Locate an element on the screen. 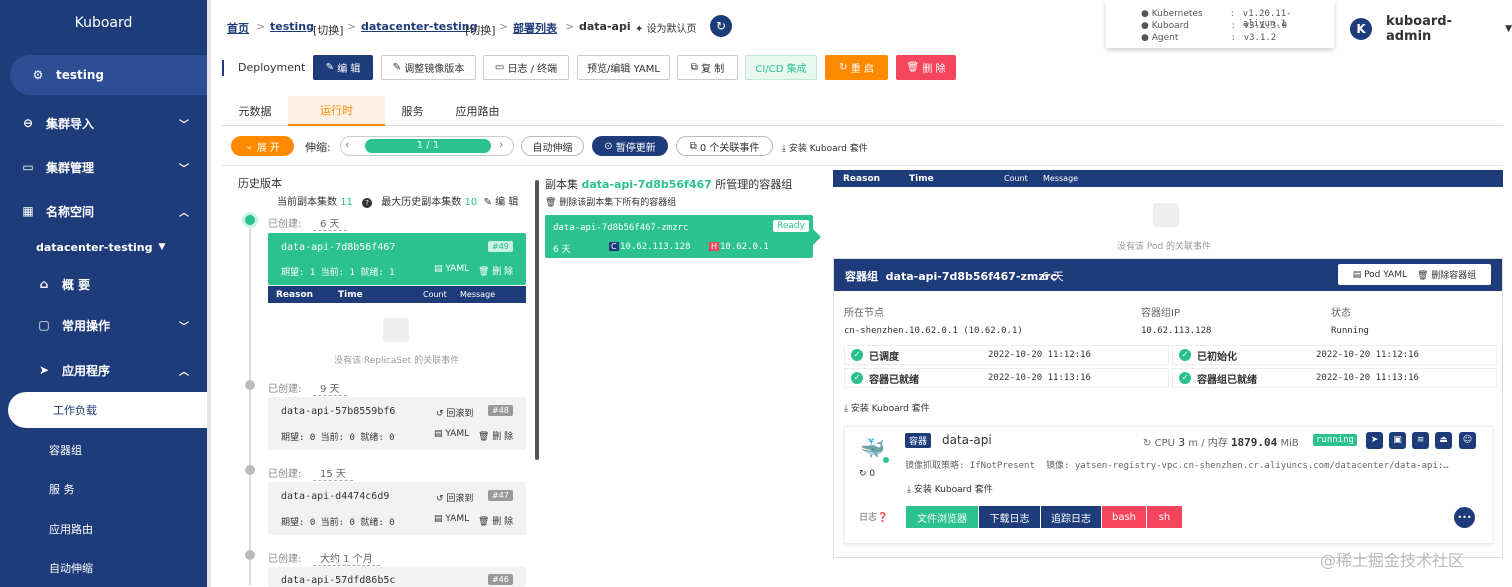  terminal-icon: ▣ is located at coordinates (1397, 440).